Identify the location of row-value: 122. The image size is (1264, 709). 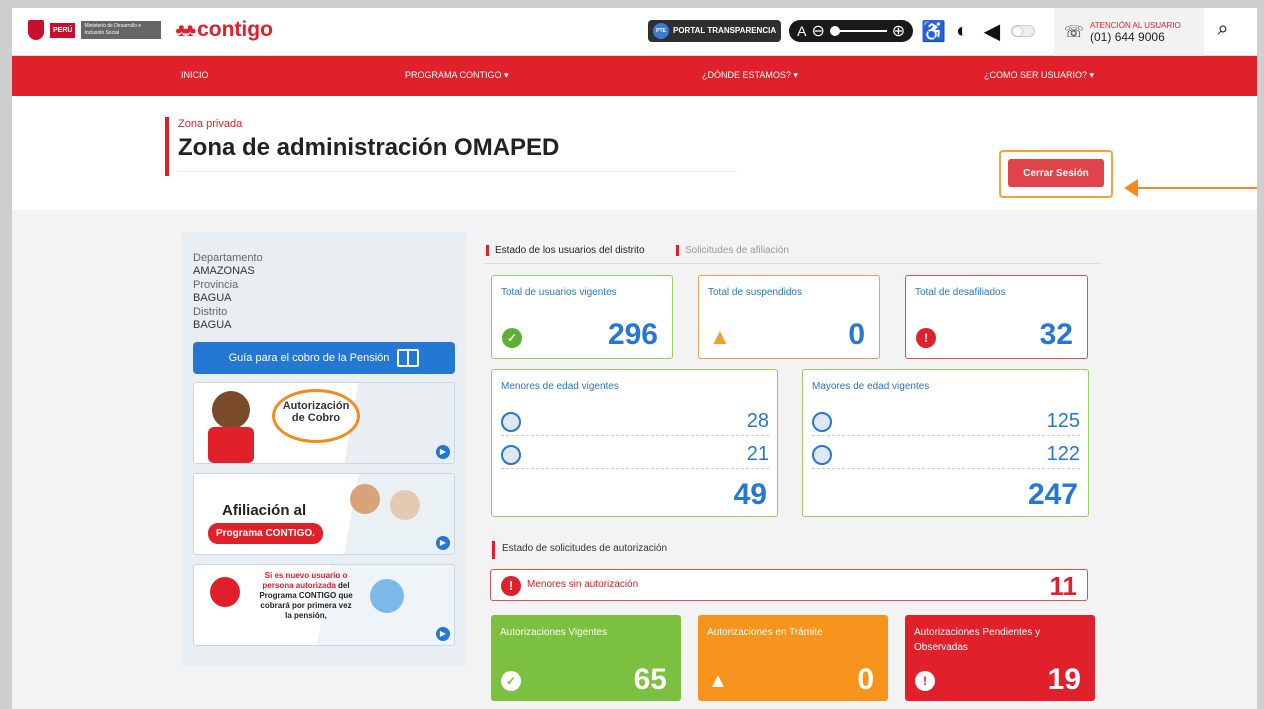
(1063, 454).